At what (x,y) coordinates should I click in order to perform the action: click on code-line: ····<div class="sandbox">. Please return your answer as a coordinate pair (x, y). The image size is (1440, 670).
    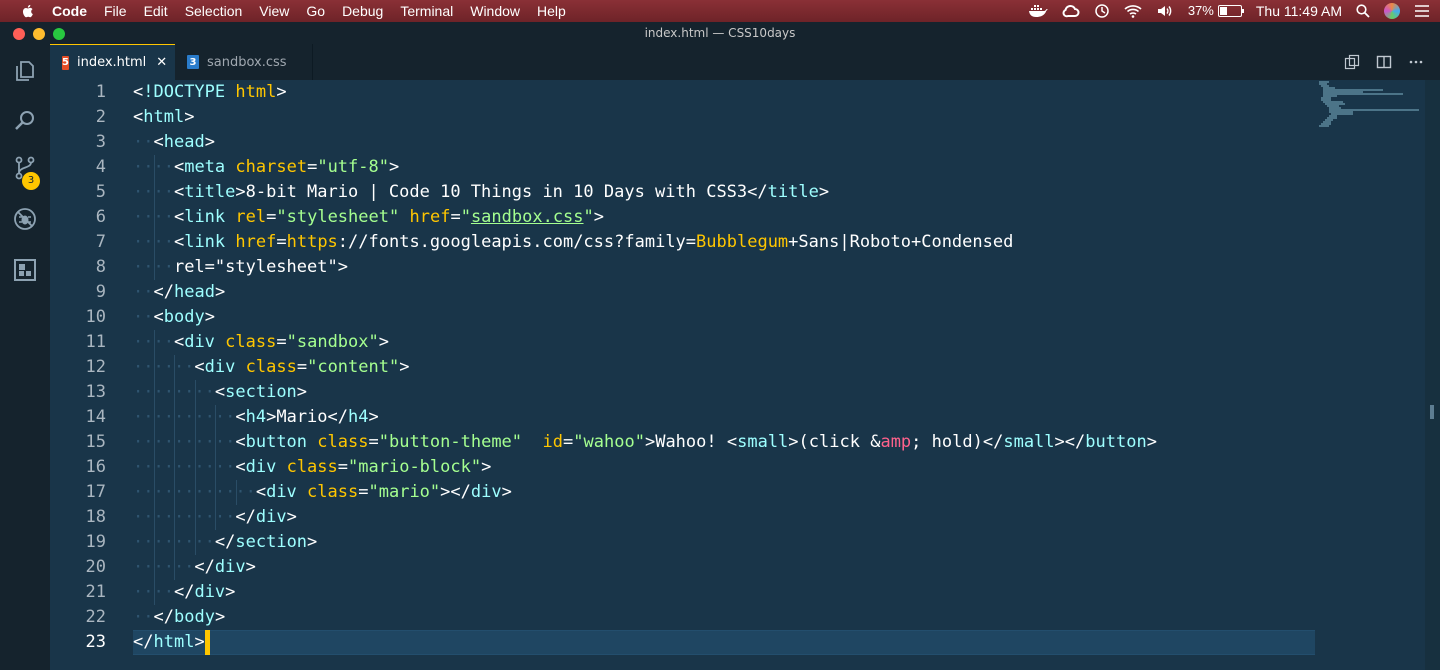
    Looking at the image, I should click on (261, 342).